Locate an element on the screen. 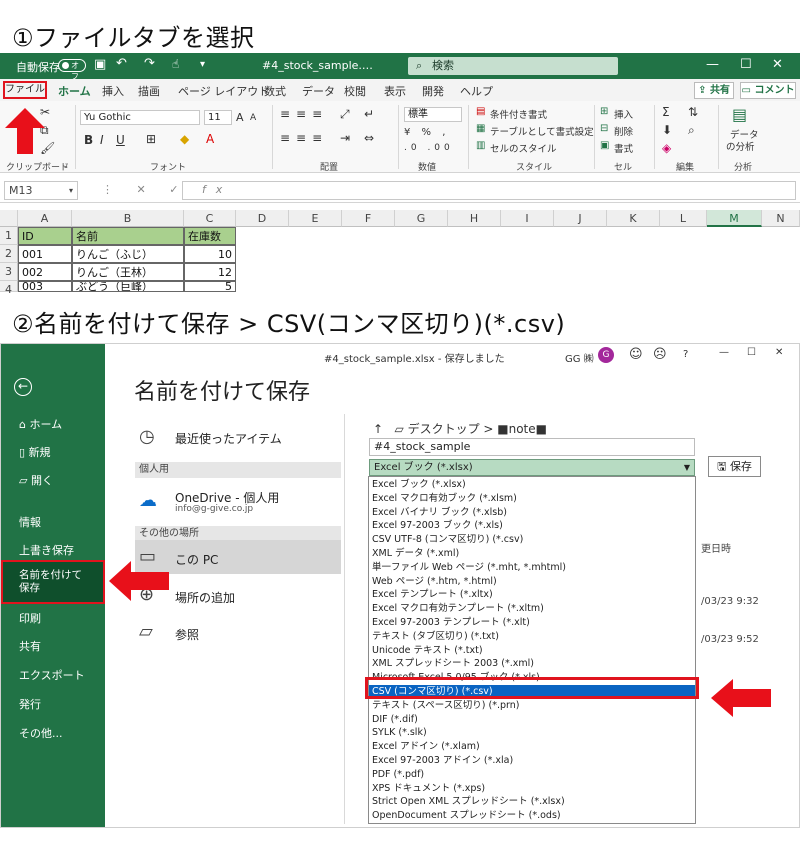  filetype-option: Excel バイナリ ブック (*.xlsb) is located at coordinates (532, 513).